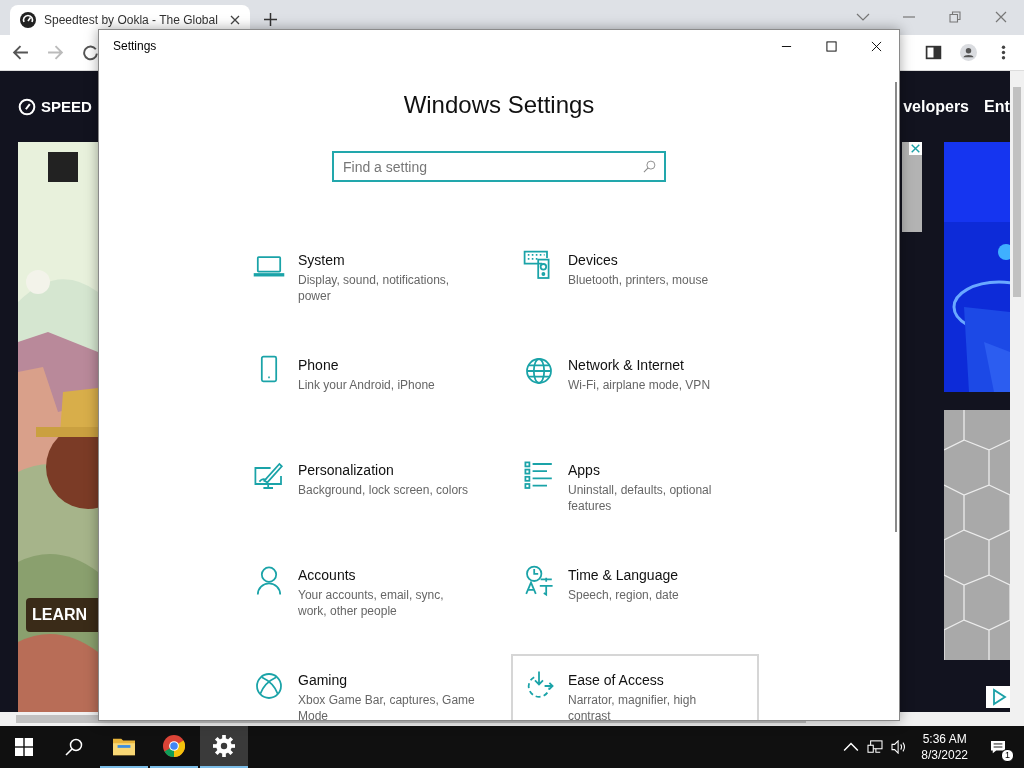 The image size is (1024, 768). I want to click on settings-tile: Accounts Your accounts, email, sync, work, other people, so click(365, 601).